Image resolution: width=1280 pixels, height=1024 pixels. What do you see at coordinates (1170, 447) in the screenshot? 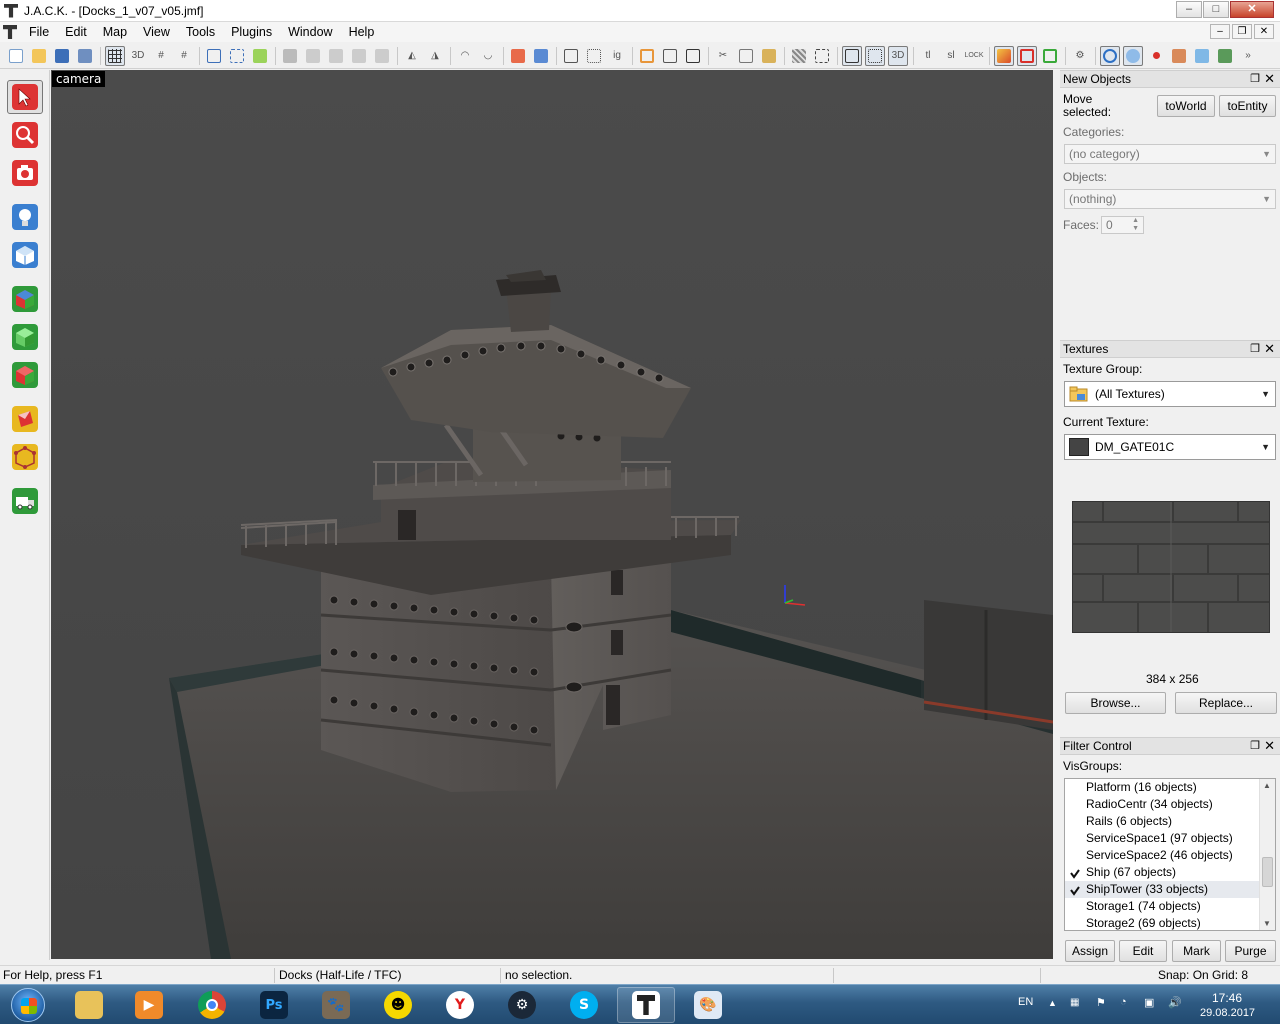
I see `current-texture-select: DM_GATE01C ▼` at bounding box center [1170, 447].